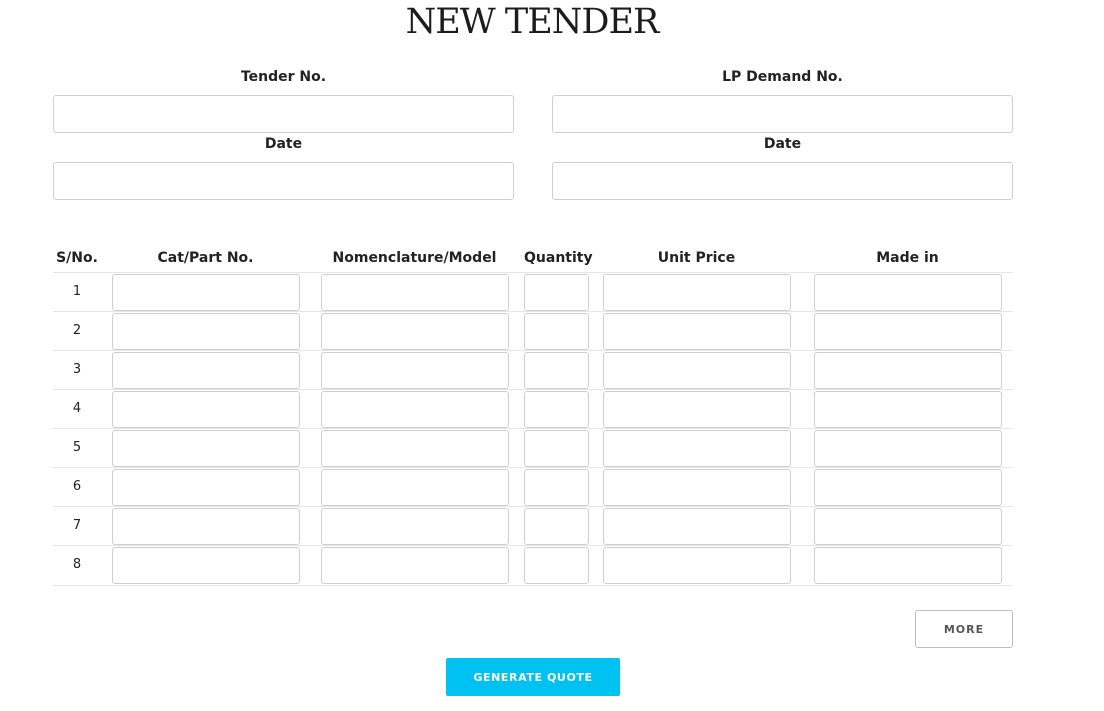 This screenshot has width=1104, height=711. Describe the element at coordinates (782, 77) in the screenshot. I see `lp-demand-no-label: LP Demand No.` at that location.